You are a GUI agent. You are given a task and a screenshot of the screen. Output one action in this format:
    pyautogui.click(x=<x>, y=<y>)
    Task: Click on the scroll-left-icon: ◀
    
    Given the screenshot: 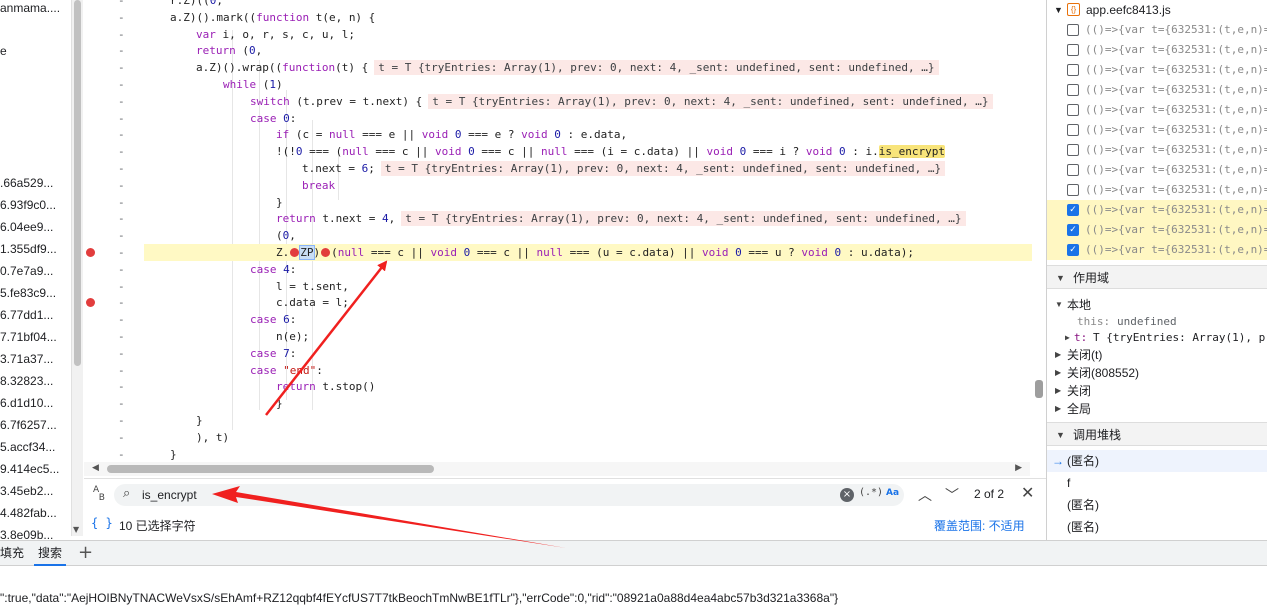 What is the action you would take?
    pyautogui.click(x=95, y=468)
    